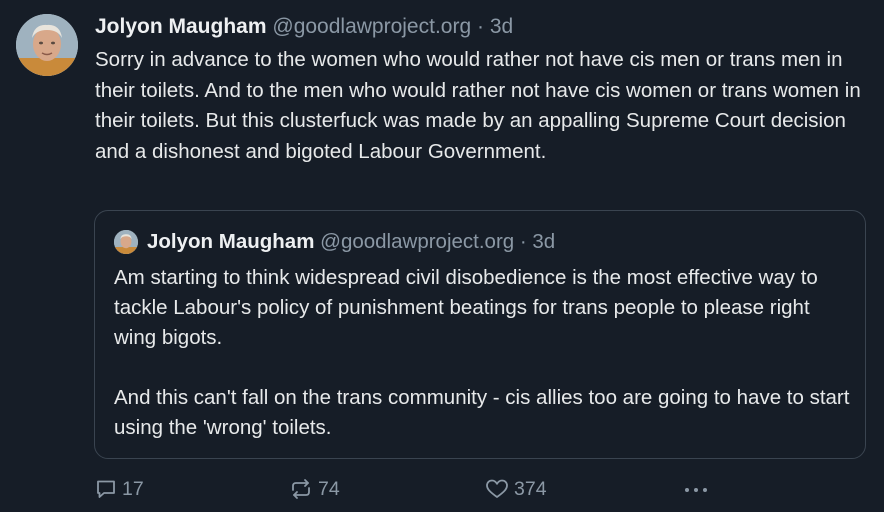 This screenshot has width=884, height=512. What do you see at coordinates (126, 242) in the screenshot?
I see `quoted-avatar` at bounding box center [126, 242].